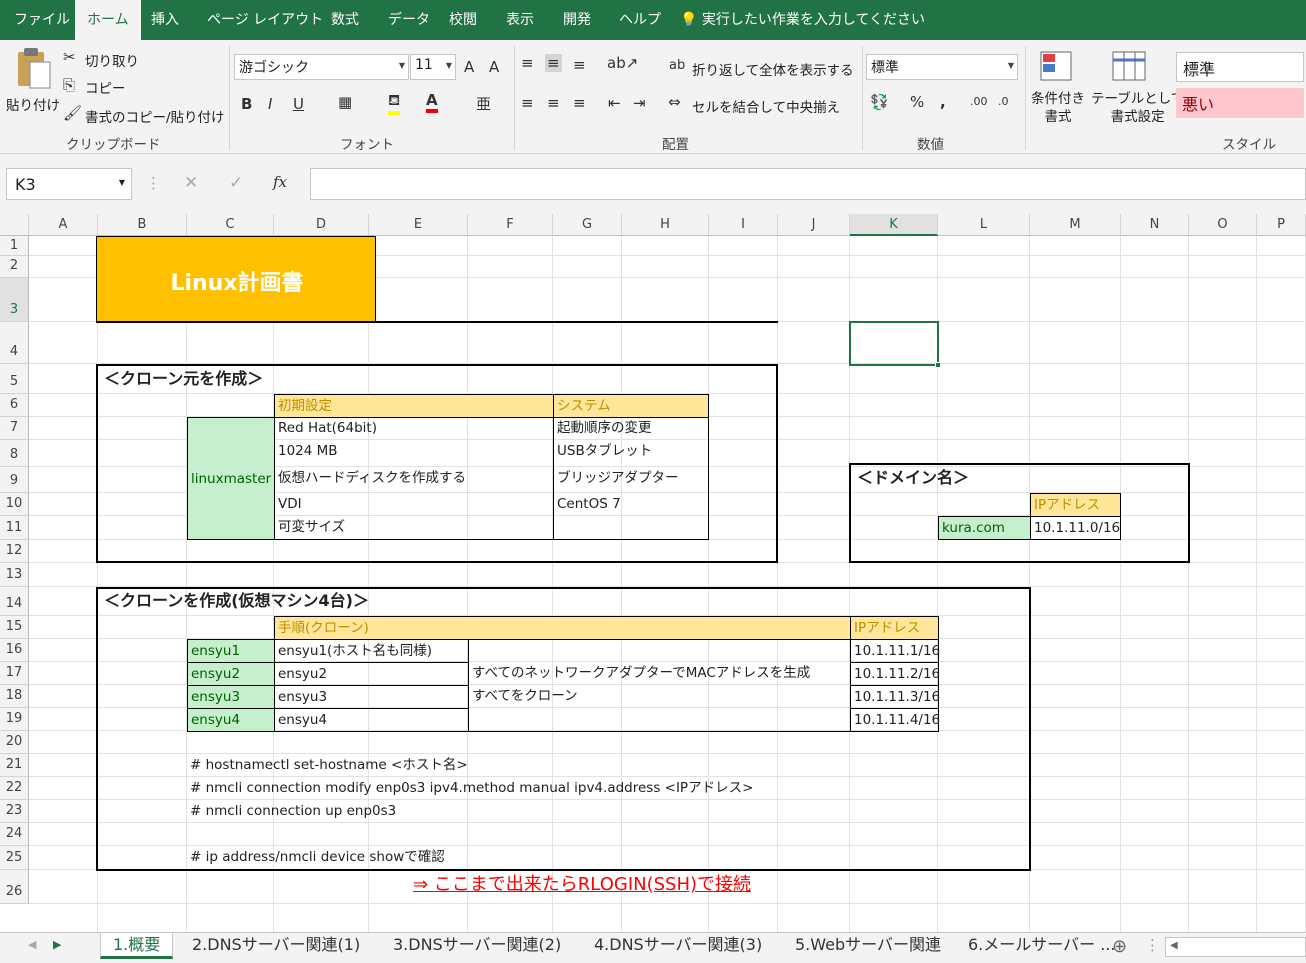 The image size is (1306, 963). Describe the element at coordinates (14, 696) in the screenshot. I see `row-header: 18` at that location.